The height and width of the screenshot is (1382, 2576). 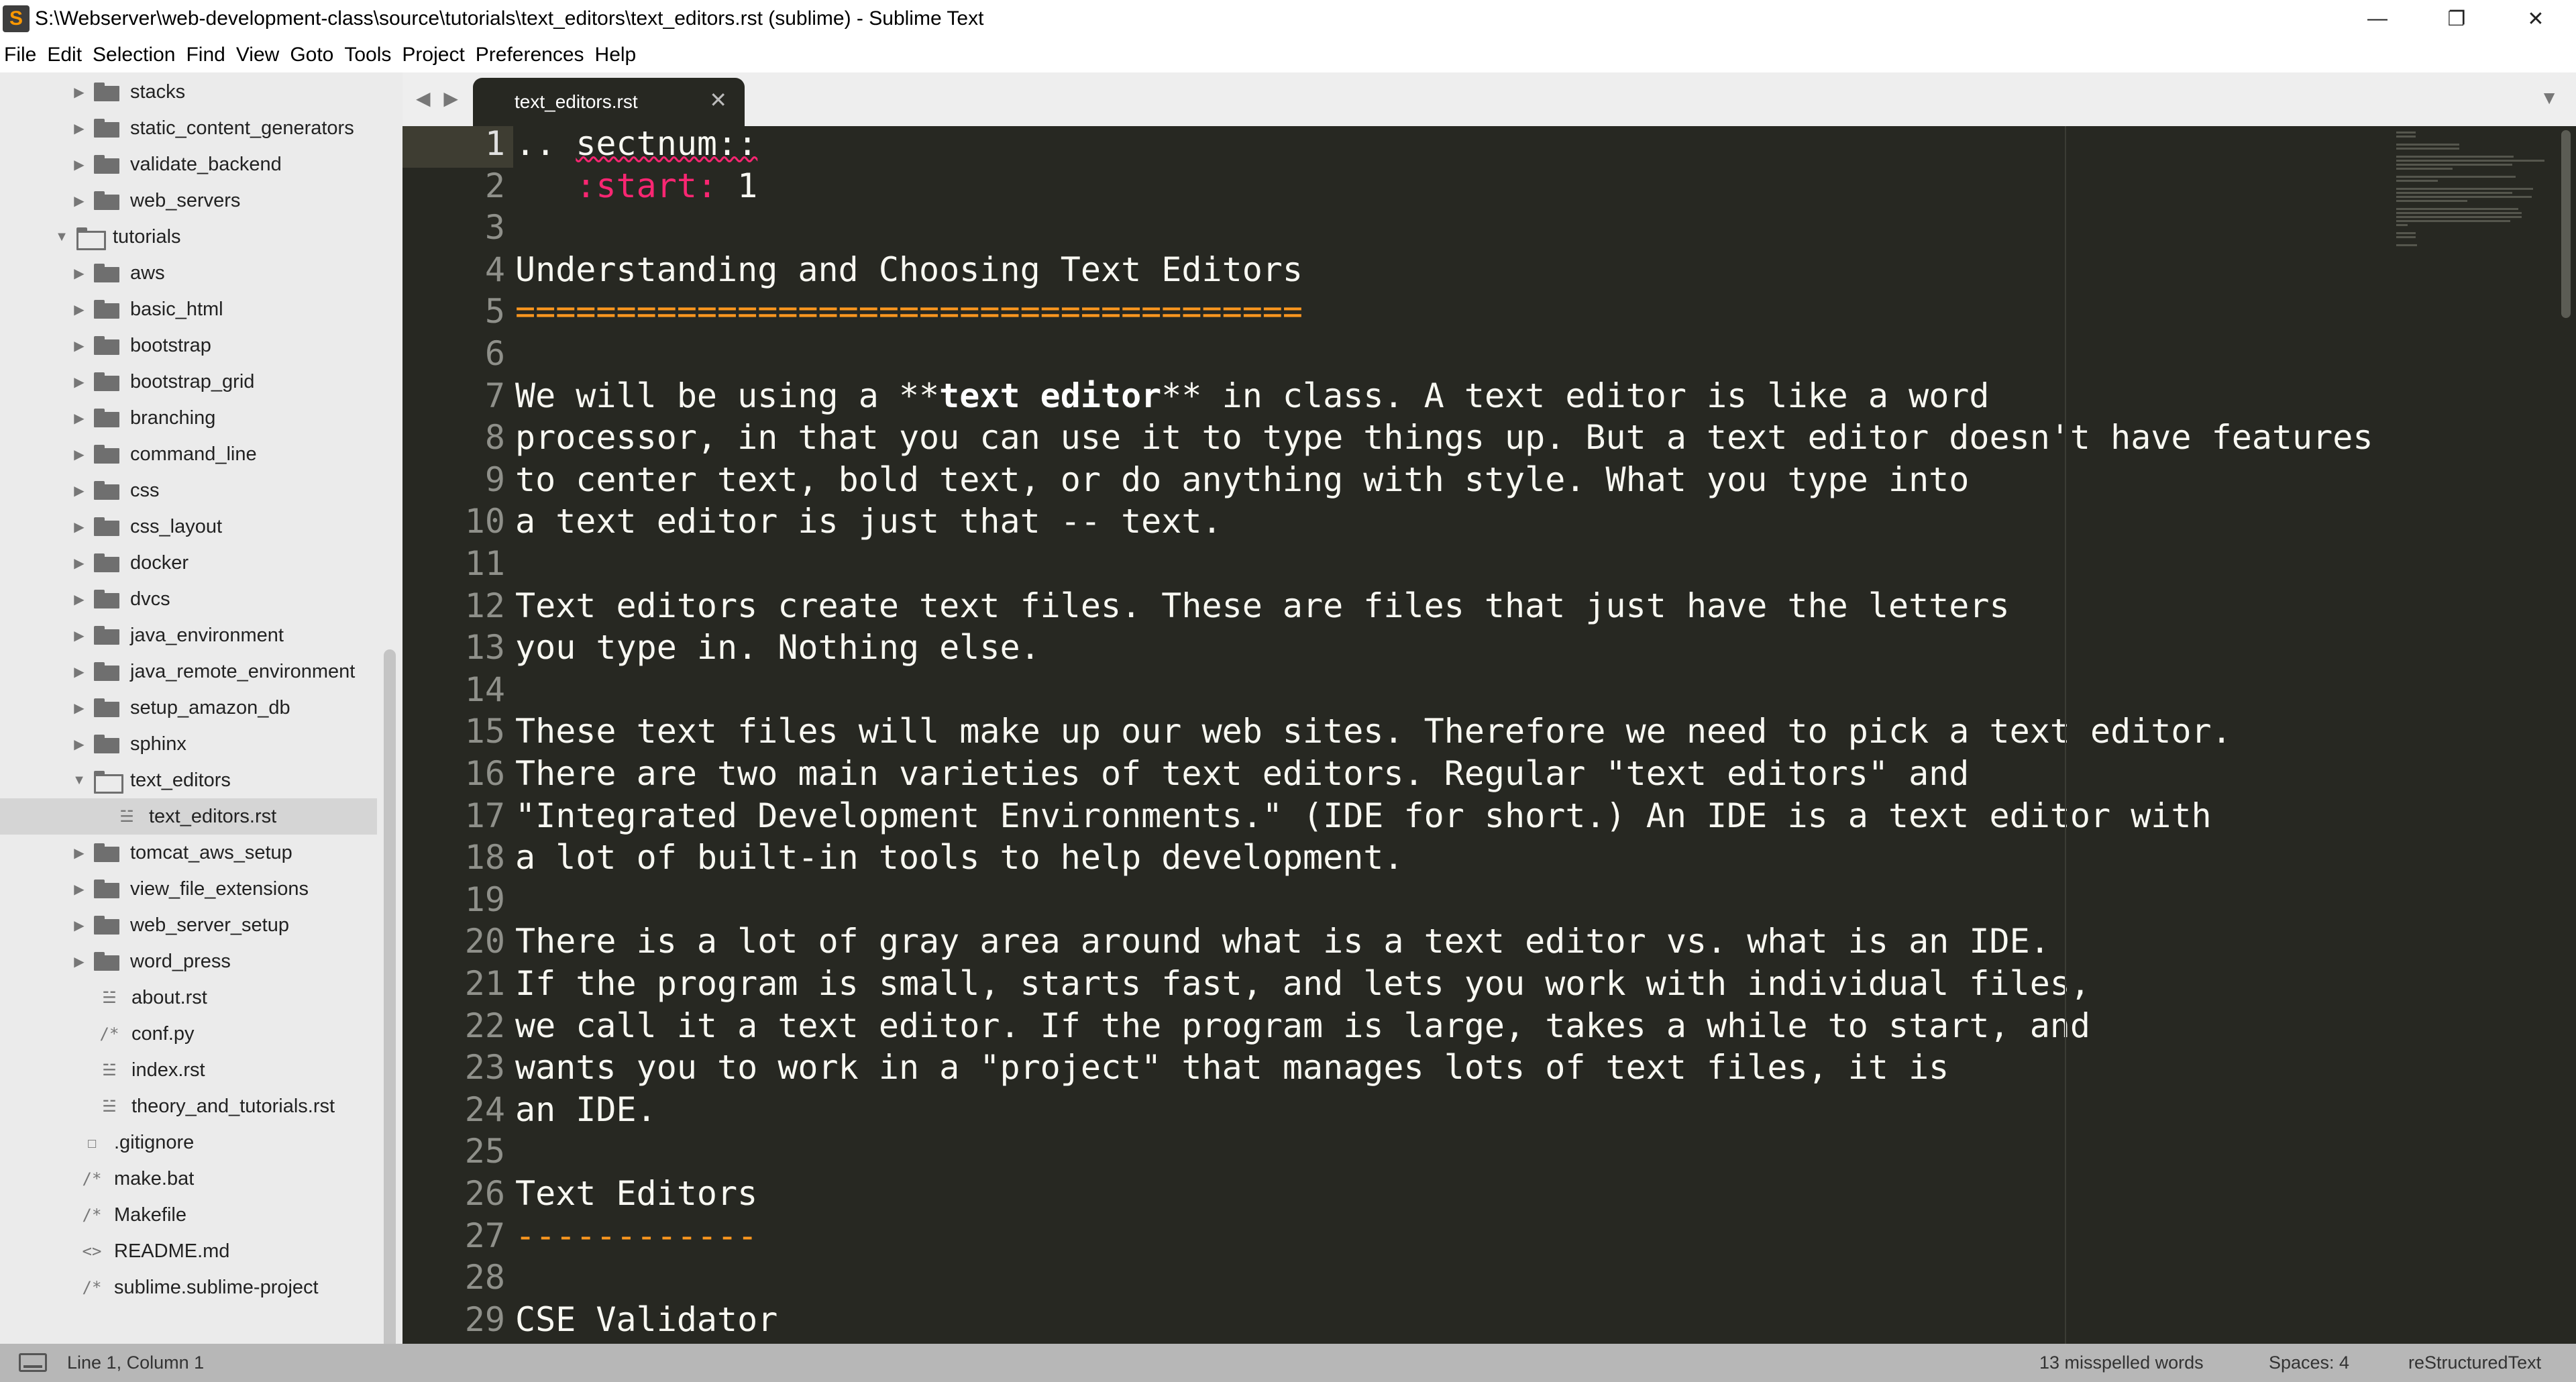 I want to click on menu-project: Project, so click(x=433, y=55).